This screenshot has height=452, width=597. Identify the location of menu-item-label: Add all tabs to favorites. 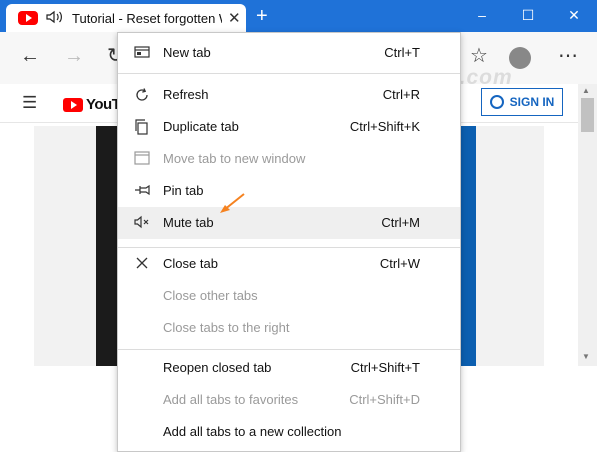
(231, 399).